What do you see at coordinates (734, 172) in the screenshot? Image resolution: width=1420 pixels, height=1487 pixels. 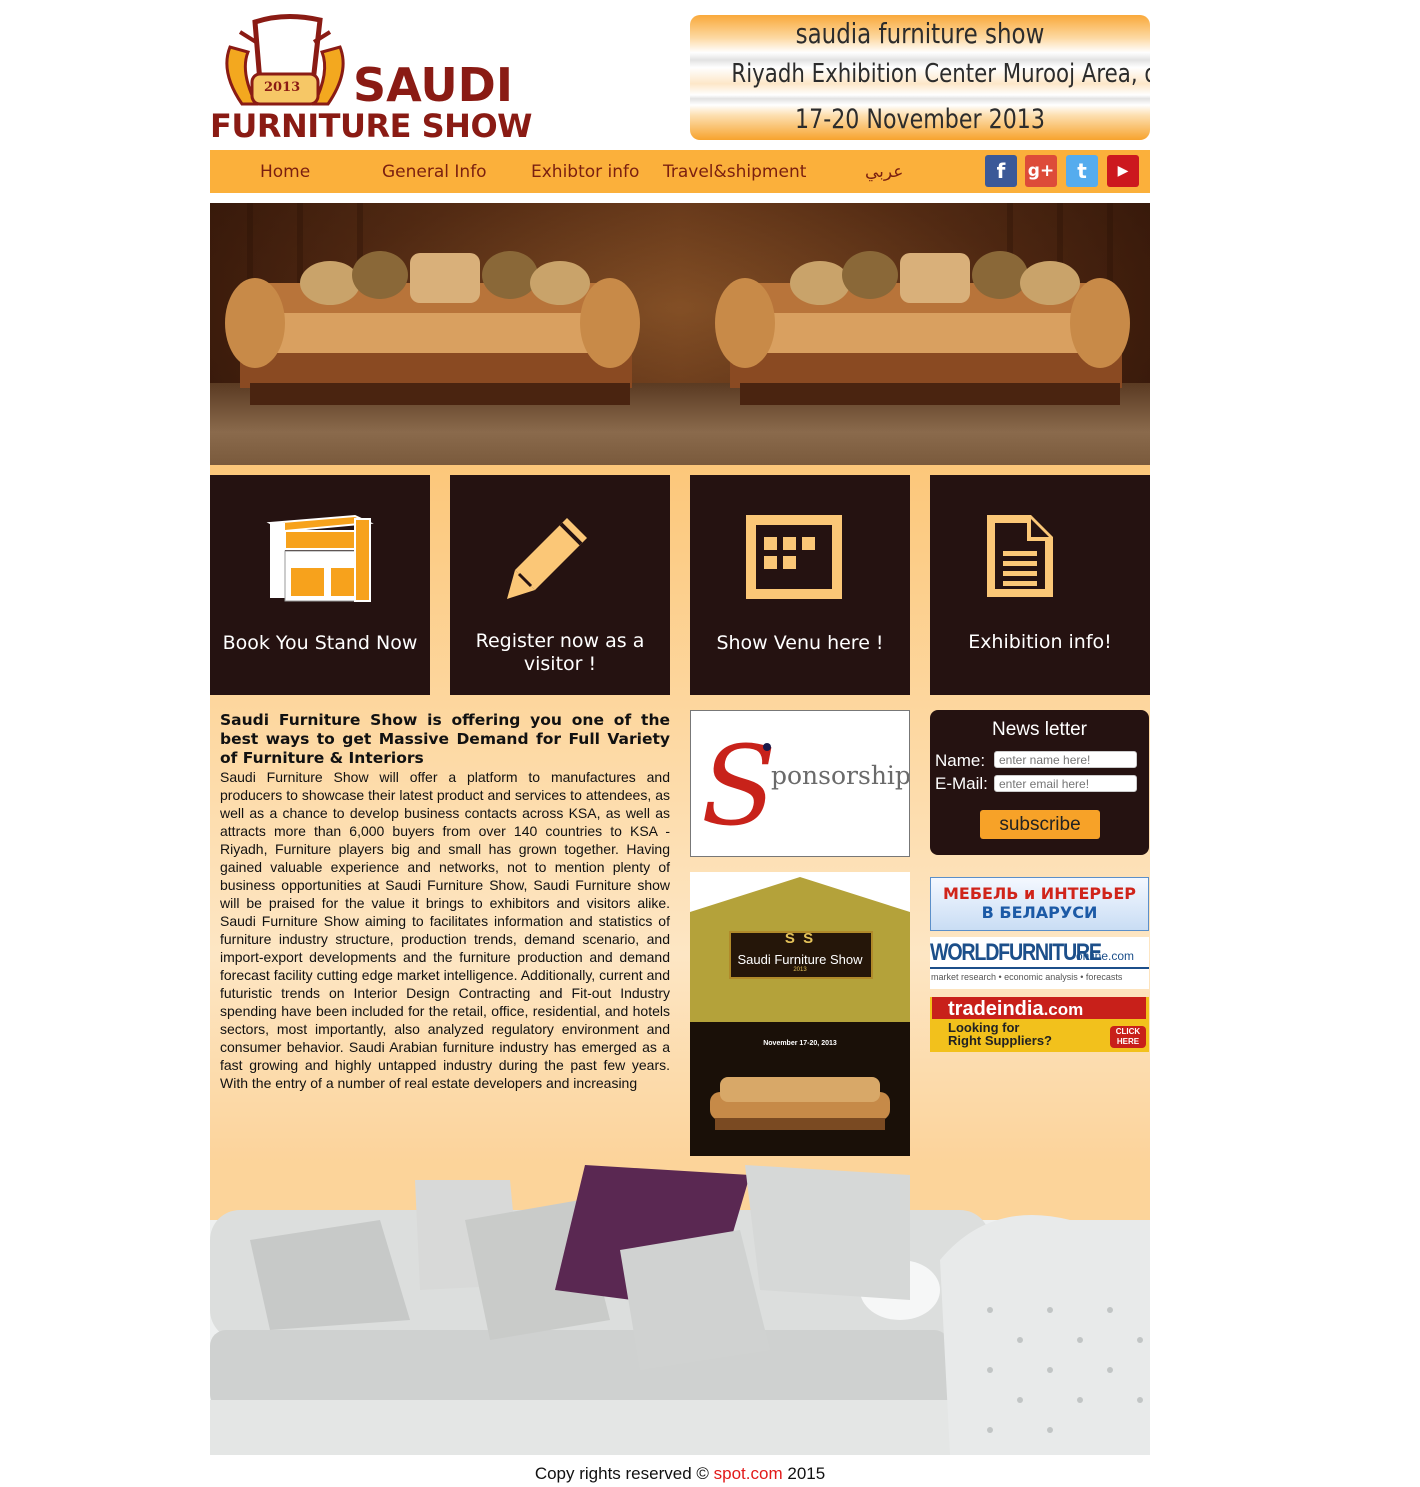 I see `nav-travel-shipment: Travel&shipment` at bounding box center [734, 172].